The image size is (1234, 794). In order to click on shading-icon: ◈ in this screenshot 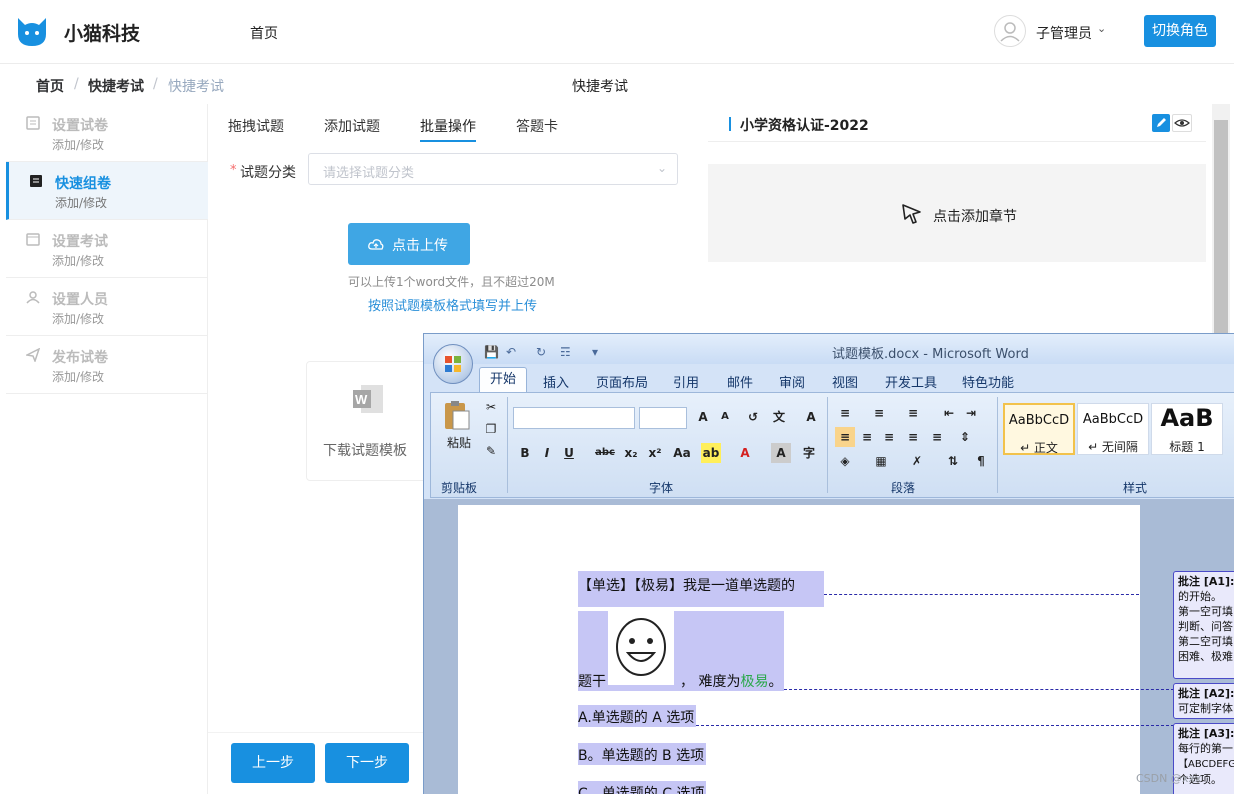, I will do `click(845, 461)`.